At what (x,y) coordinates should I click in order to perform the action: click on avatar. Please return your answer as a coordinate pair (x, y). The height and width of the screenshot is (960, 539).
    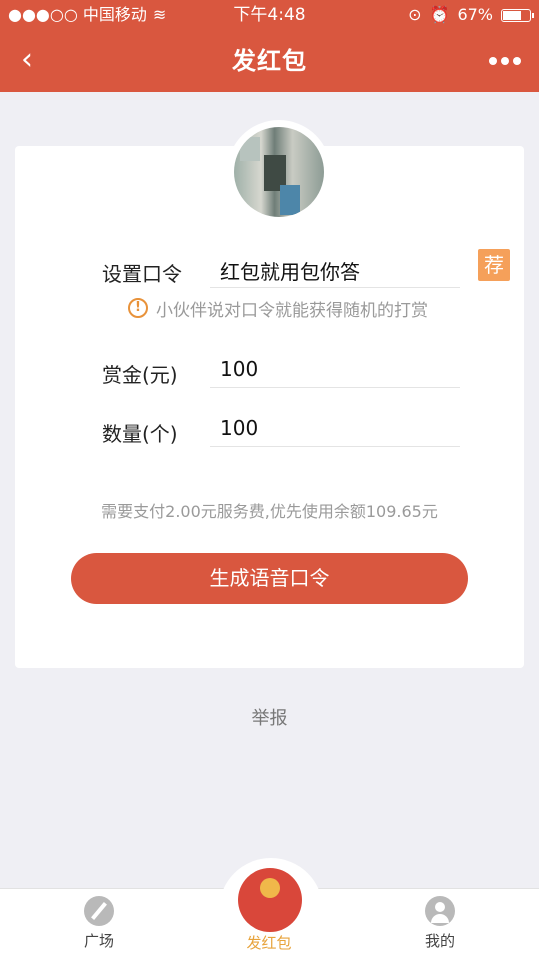
    Looking at the image, I should click on (279, 172).